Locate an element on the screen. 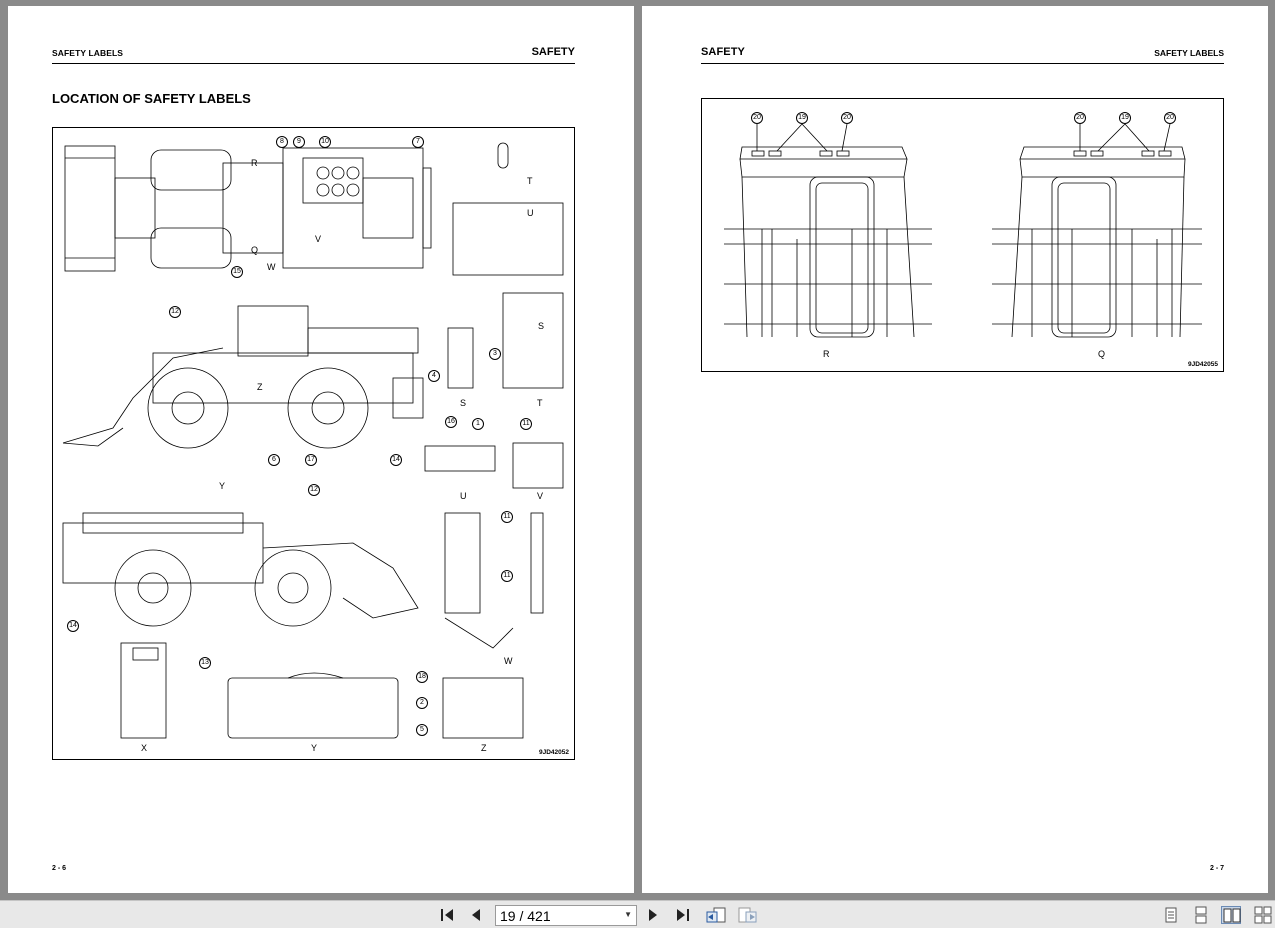 Image resolution: width=1275 pixels, height=928 pixels. callout-11: 11 is located at coordinates (526, 424).